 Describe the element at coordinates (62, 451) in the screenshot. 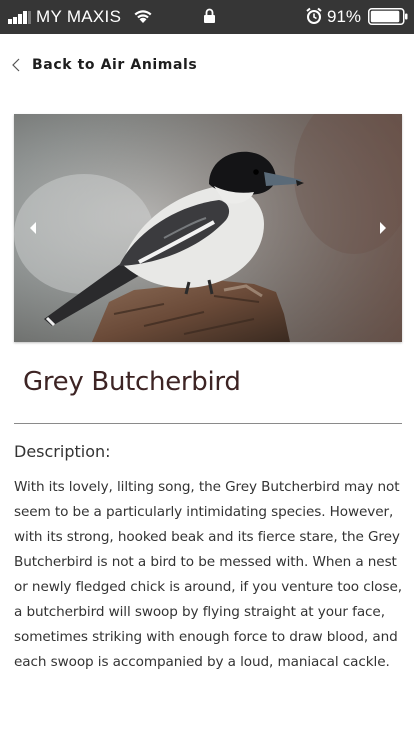

I see `description-heading: Description:` at that location.